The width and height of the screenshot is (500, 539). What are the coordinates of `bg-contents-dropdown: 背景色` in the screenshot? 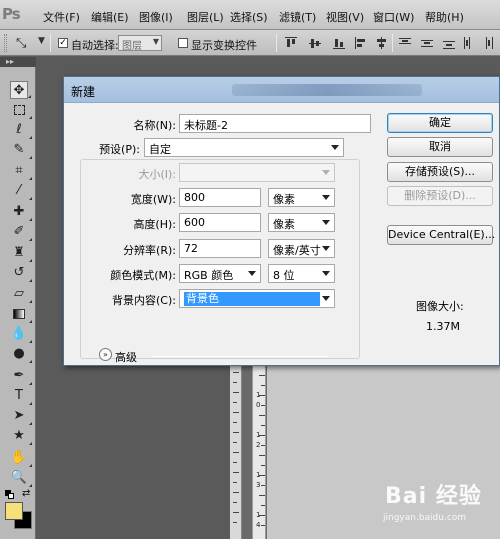 It's located at (257, 298).